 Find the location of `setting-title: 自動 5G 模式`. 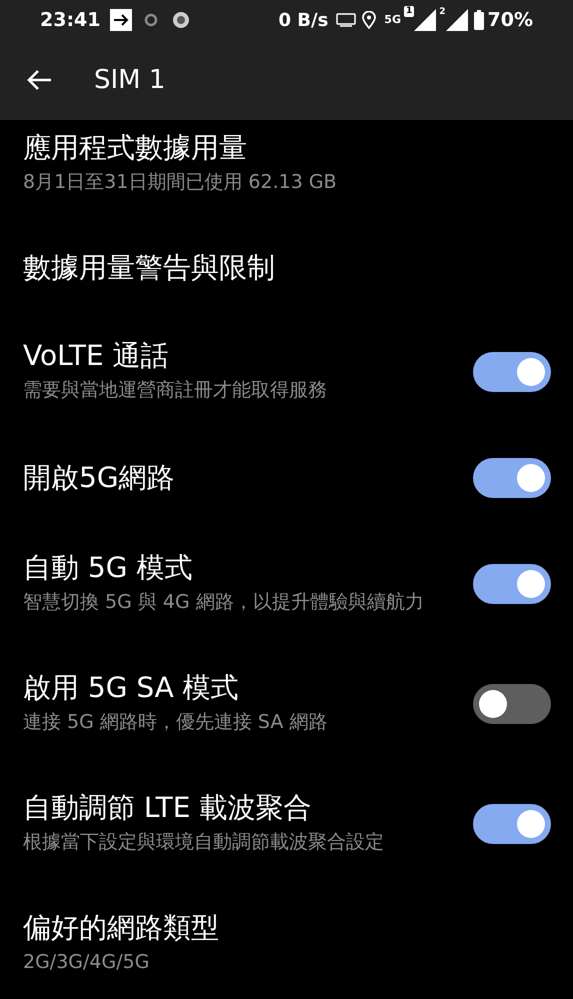

setting-title: 自動 5G 模式 is located at coordinates (236, 568).